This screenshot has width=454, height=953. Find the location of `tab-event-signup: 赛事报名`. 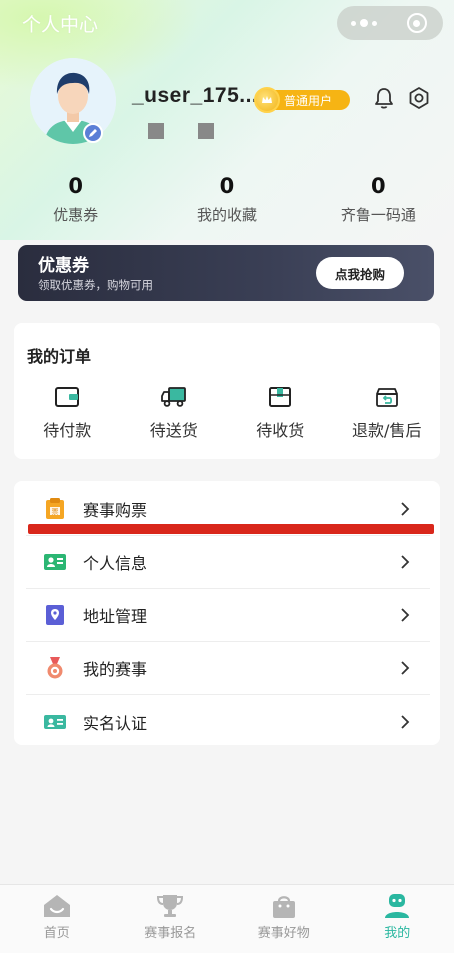

tab-event-signup: 赛事报名 is located at coordinates (171, 919).